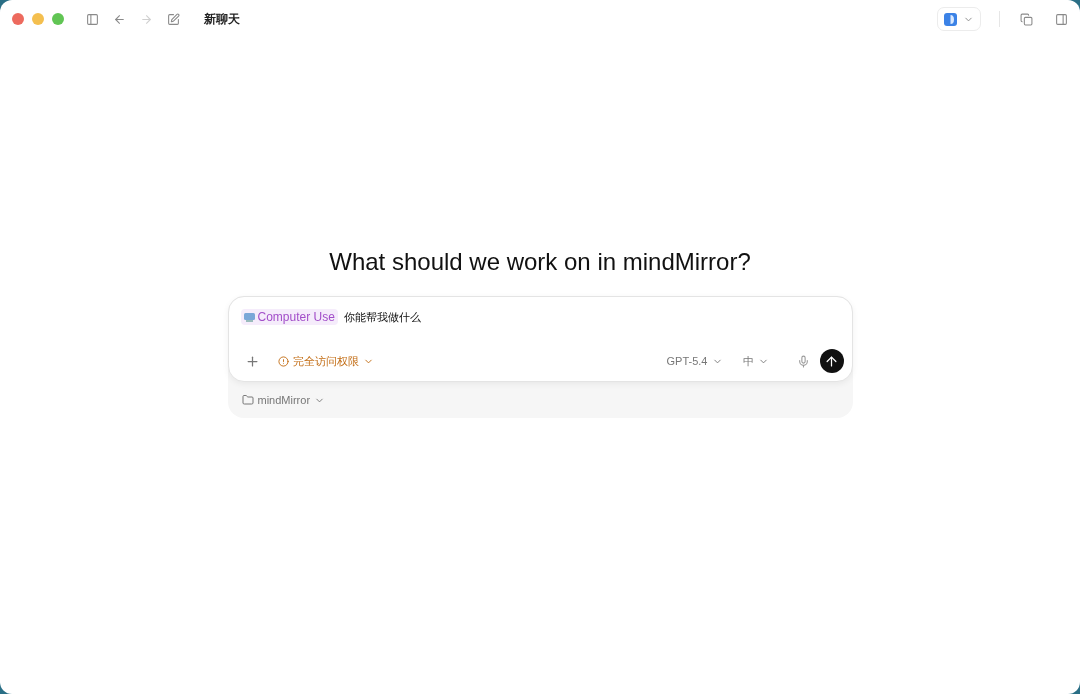  I want to click on project-dropdown: mindMirror, so click(283, 400).